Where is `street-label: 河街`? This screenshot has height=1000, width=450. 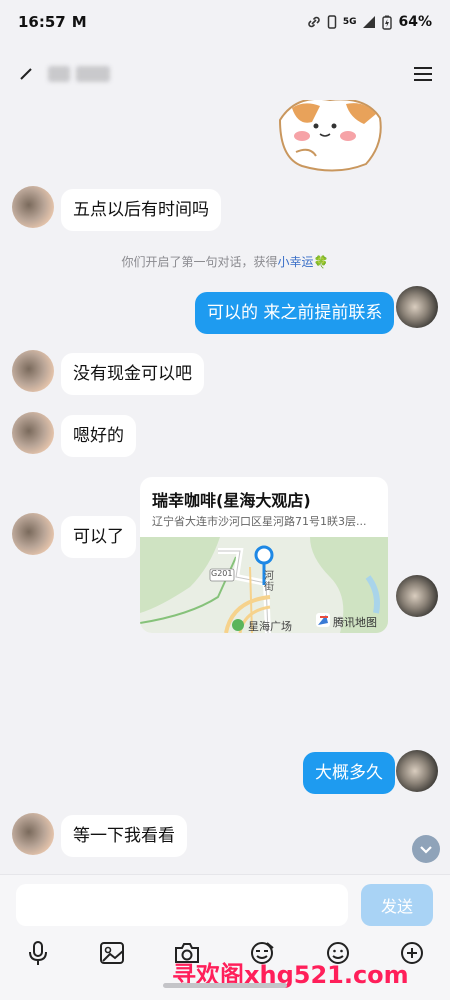
street-label: 河街 is located at coordinates (269, 582).